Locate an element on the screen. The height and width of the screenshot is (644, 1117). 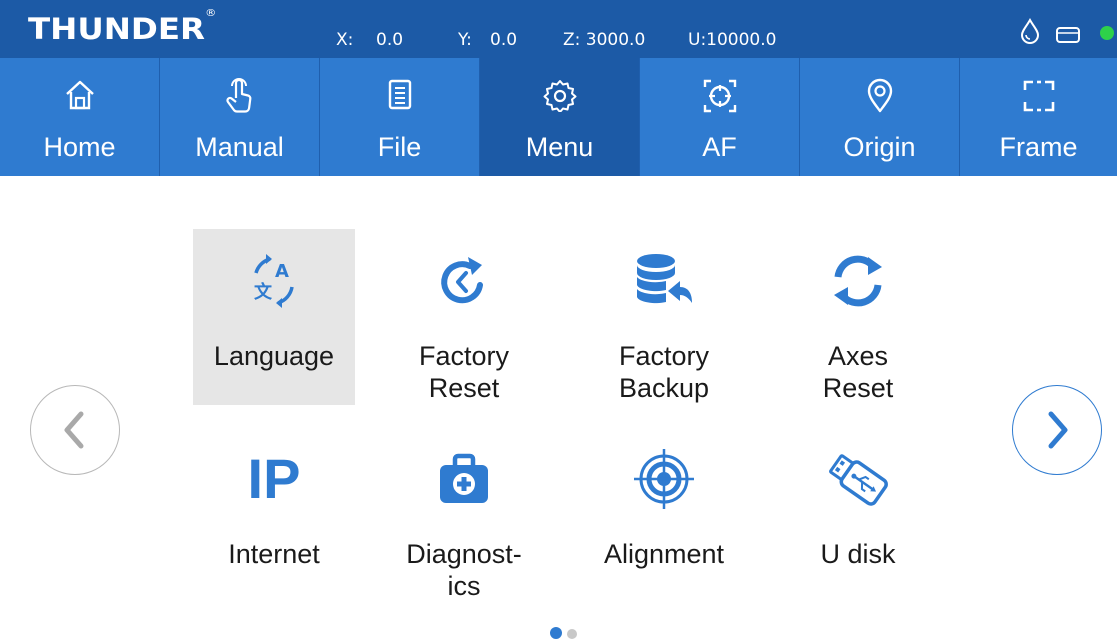
tab-label: Home is located at coordinates (79, 147).